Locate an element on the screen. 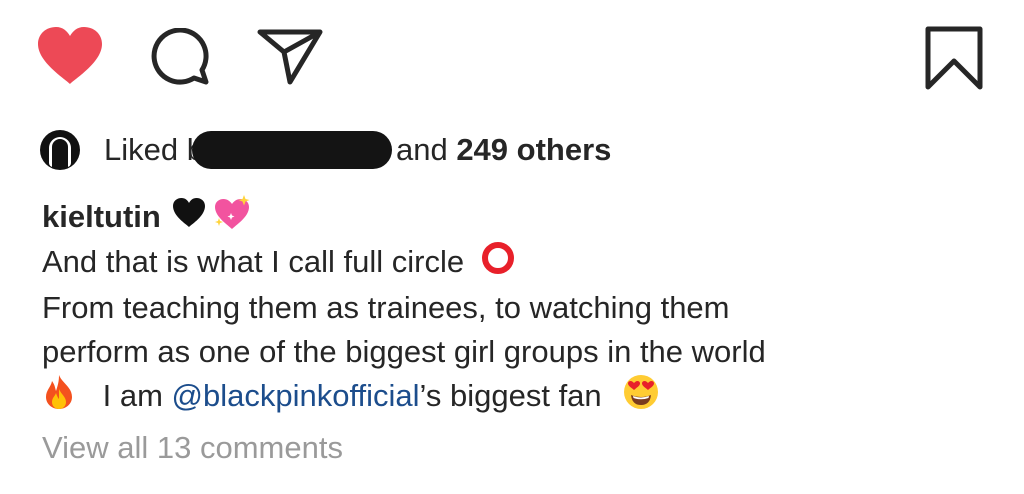  mention-link: @blackpinkofficial is located at coordinates (296, 395).